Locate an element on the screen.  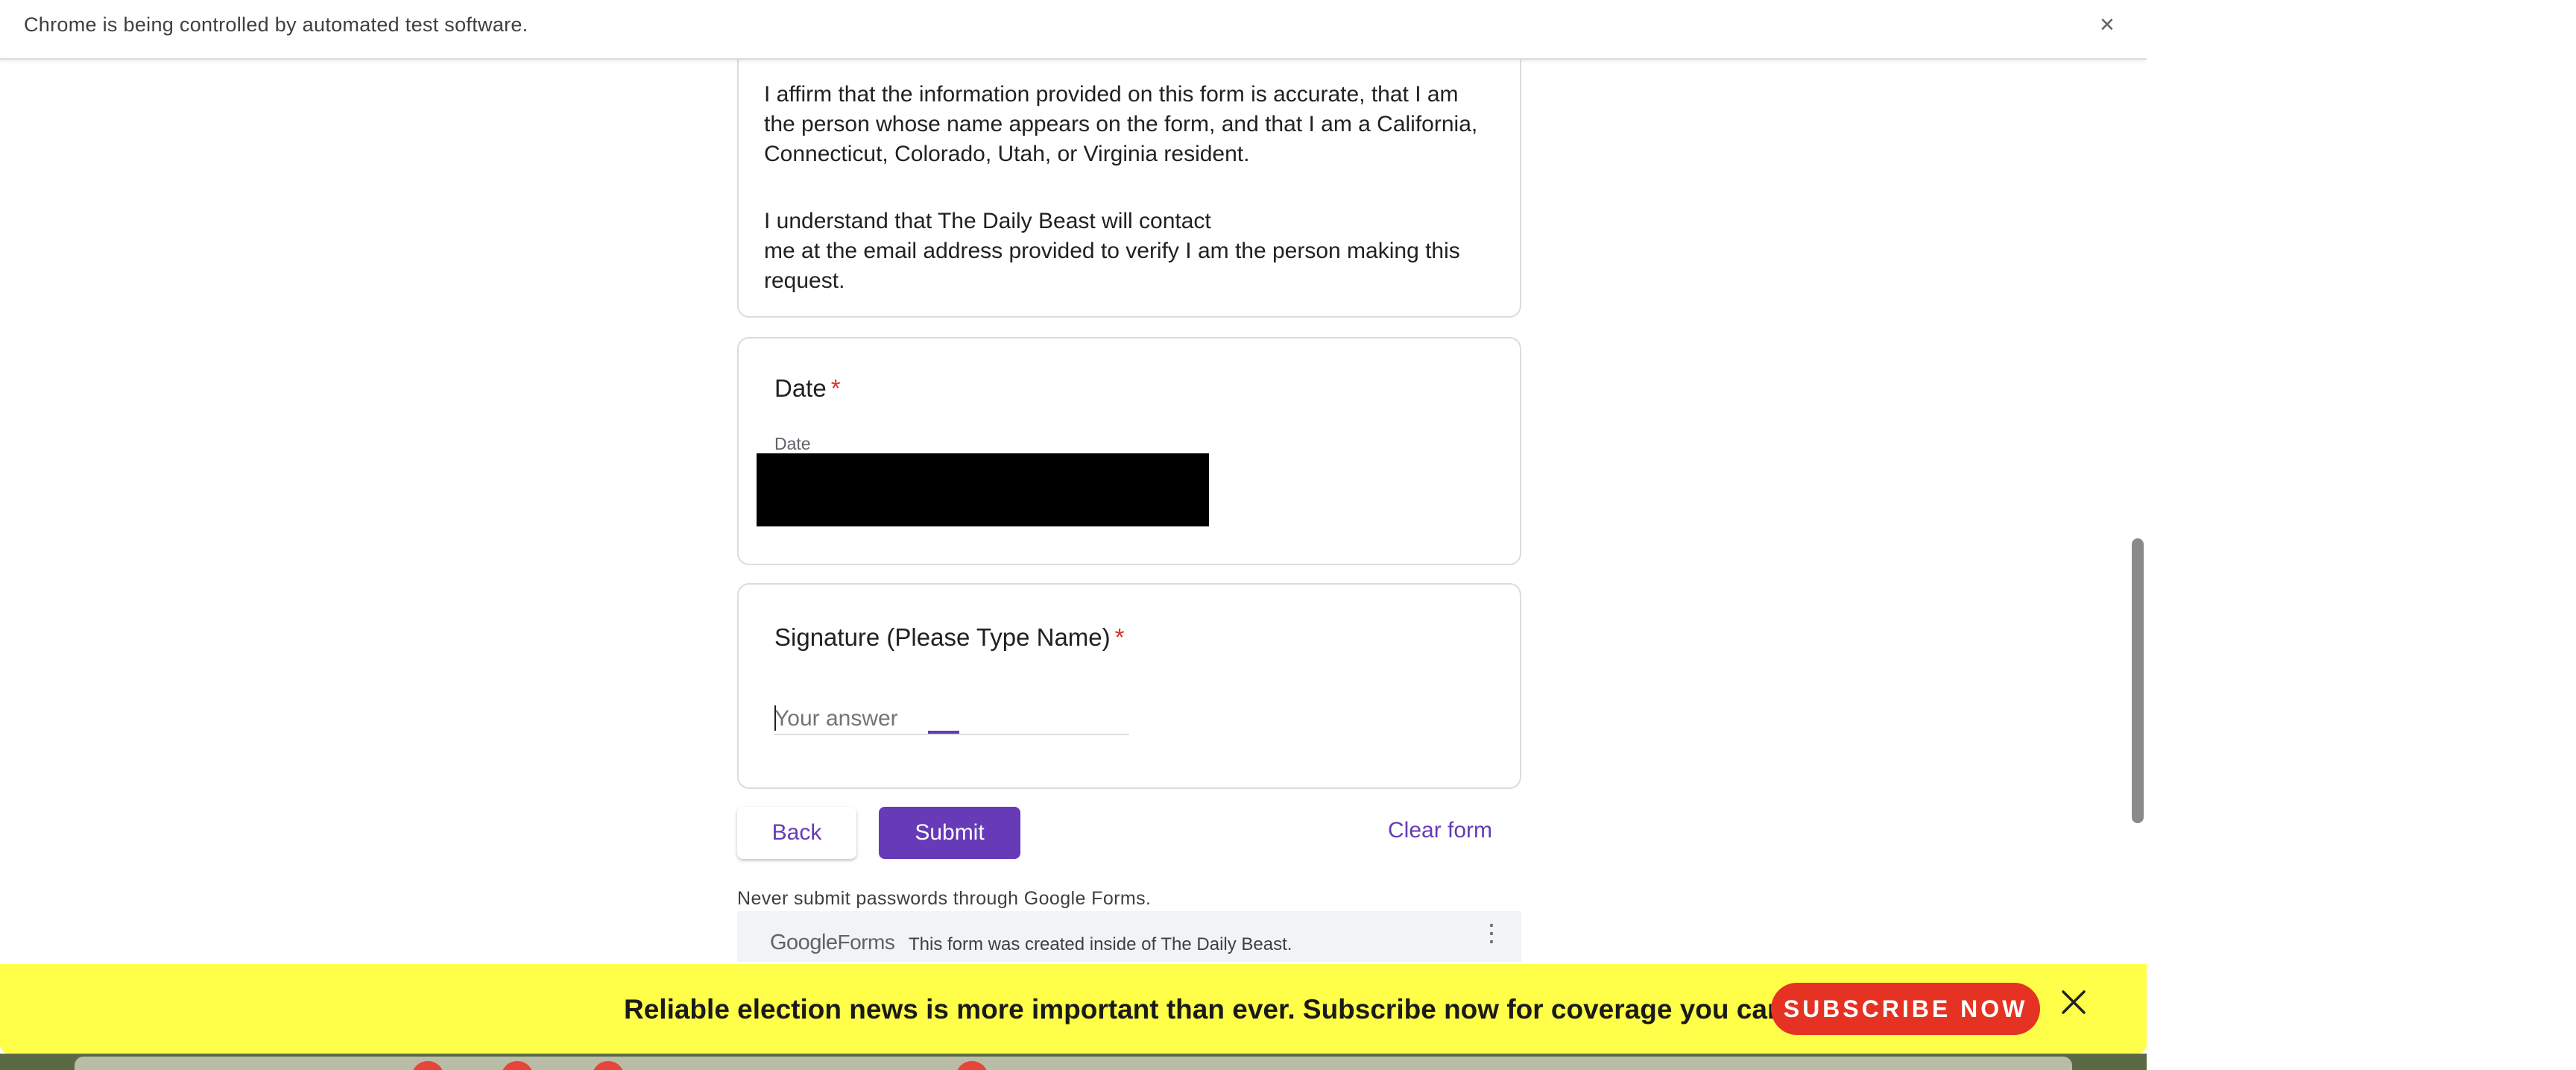
dock is located at coordinates (1073, 1063).